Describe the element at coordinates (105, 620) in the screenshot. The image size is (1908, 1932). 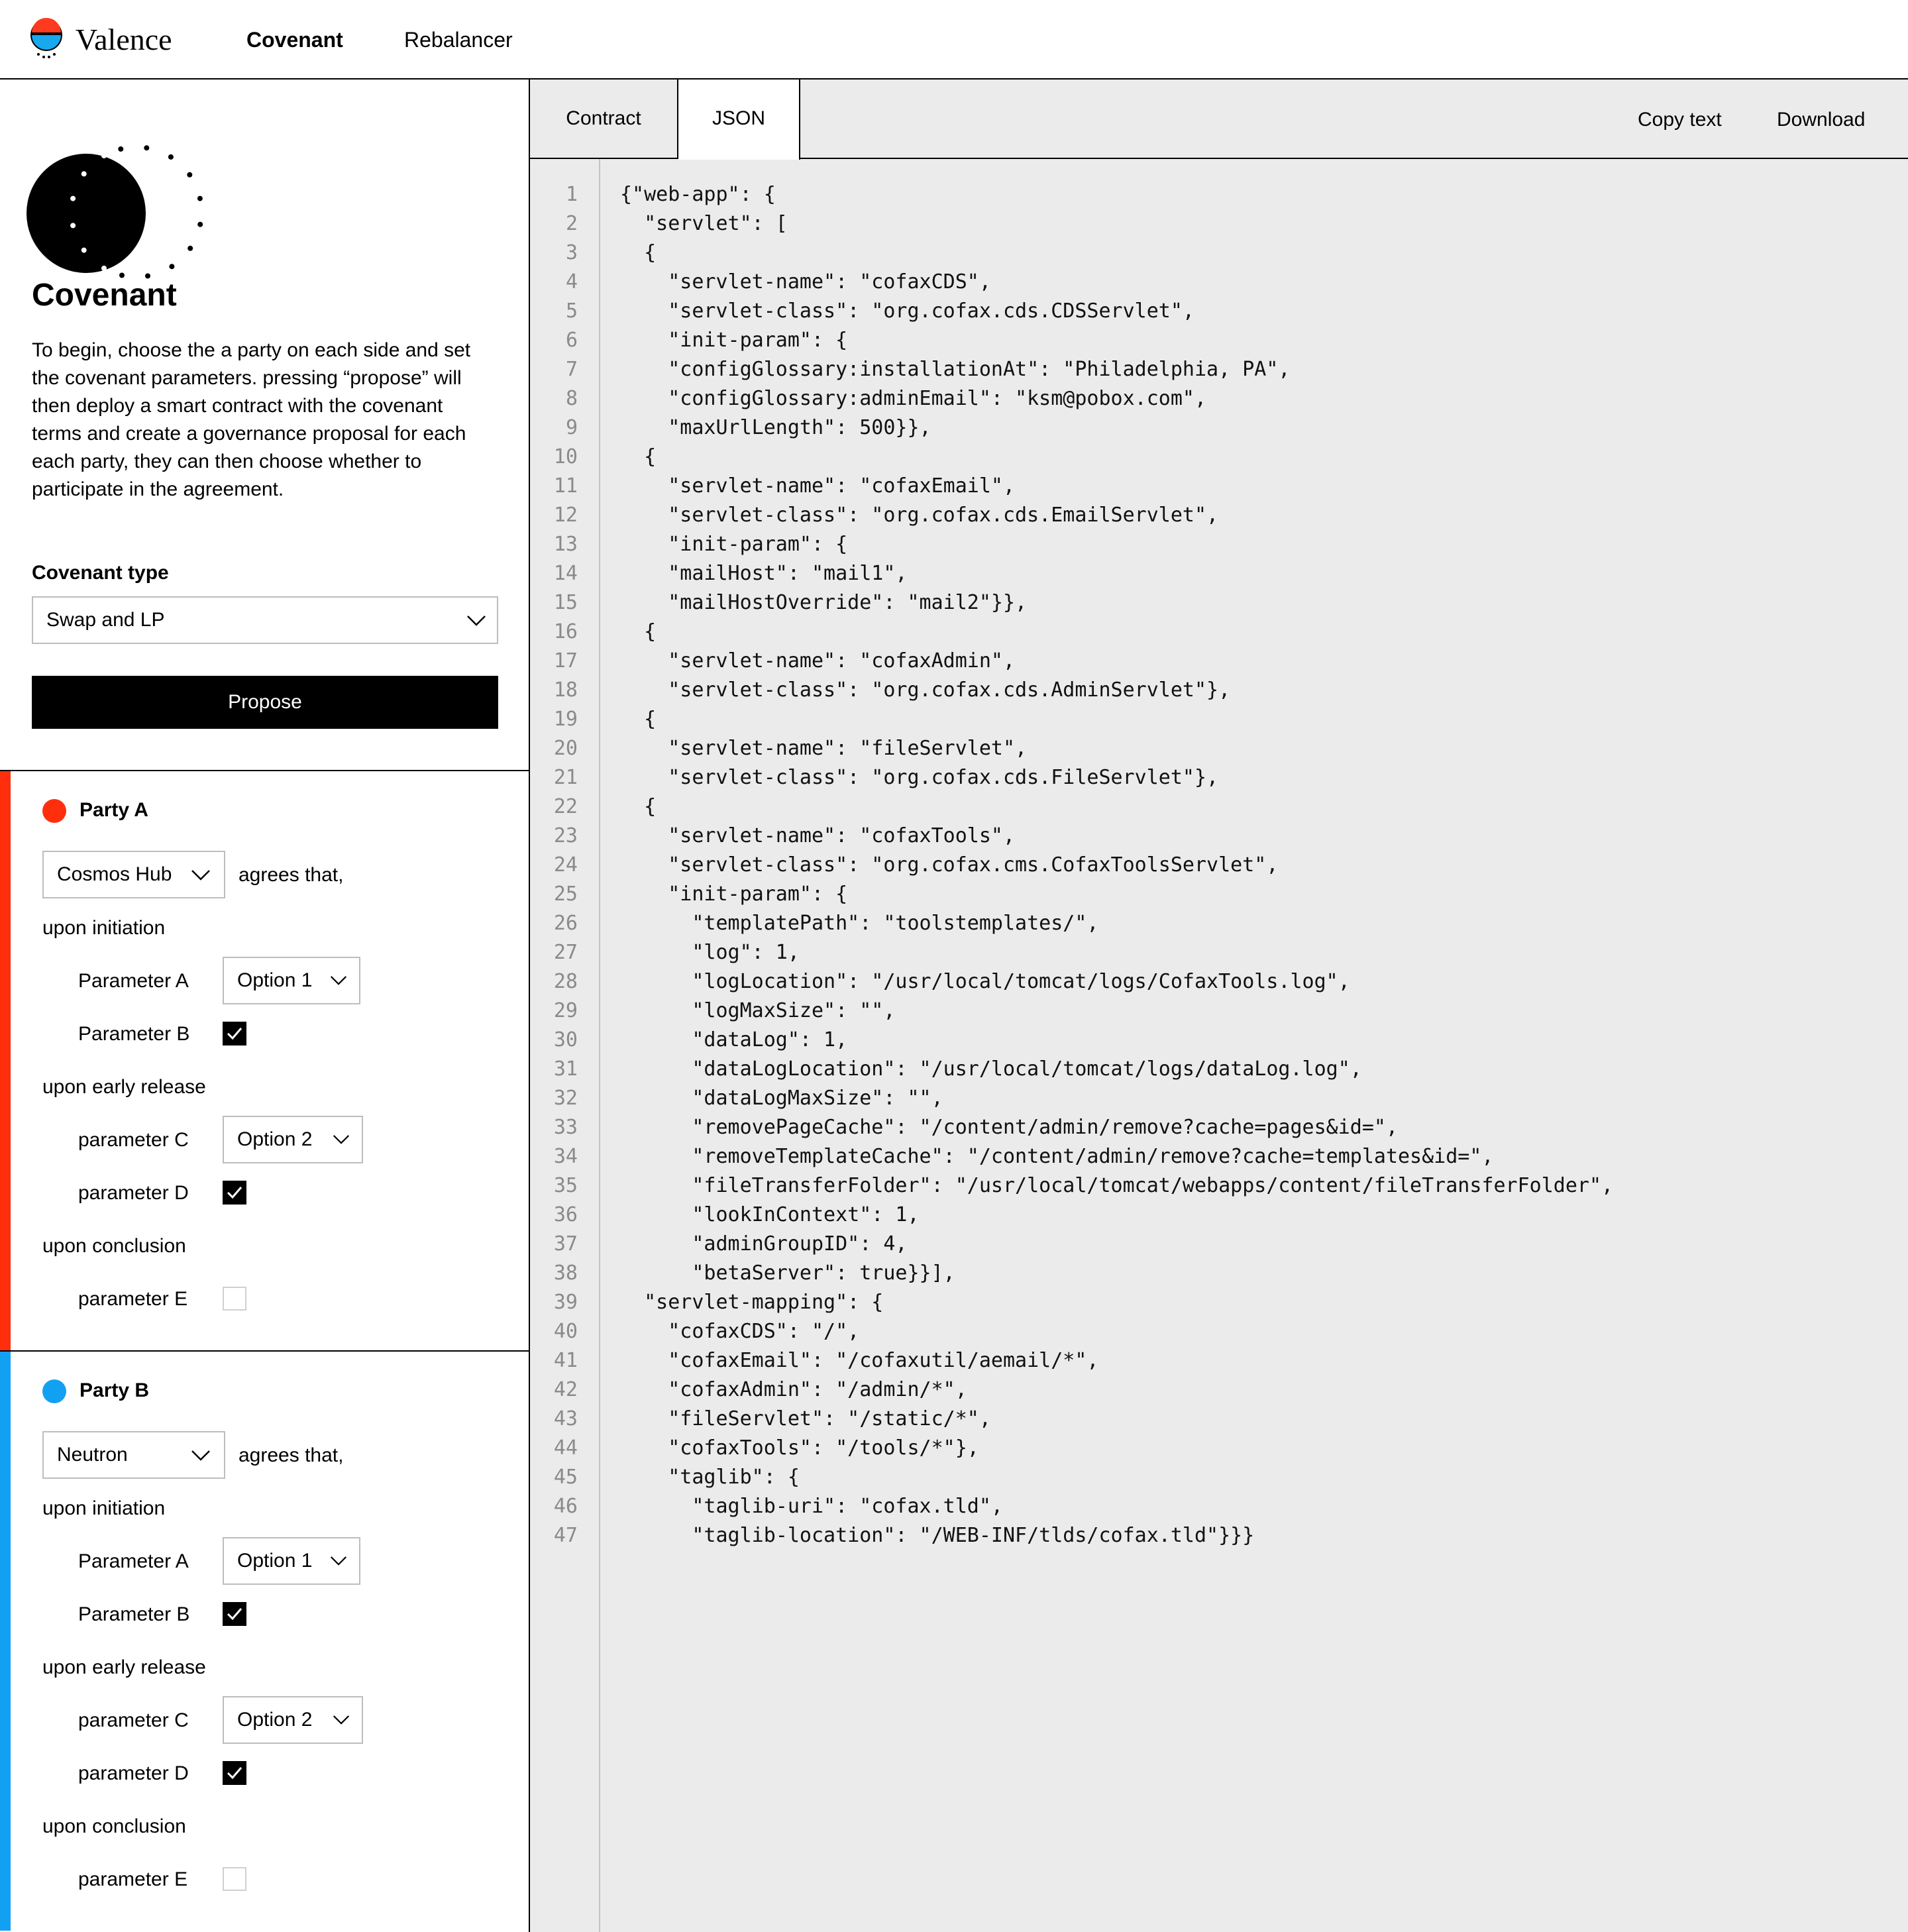
I see `covenant-type-value: Swap and LP` at that location.